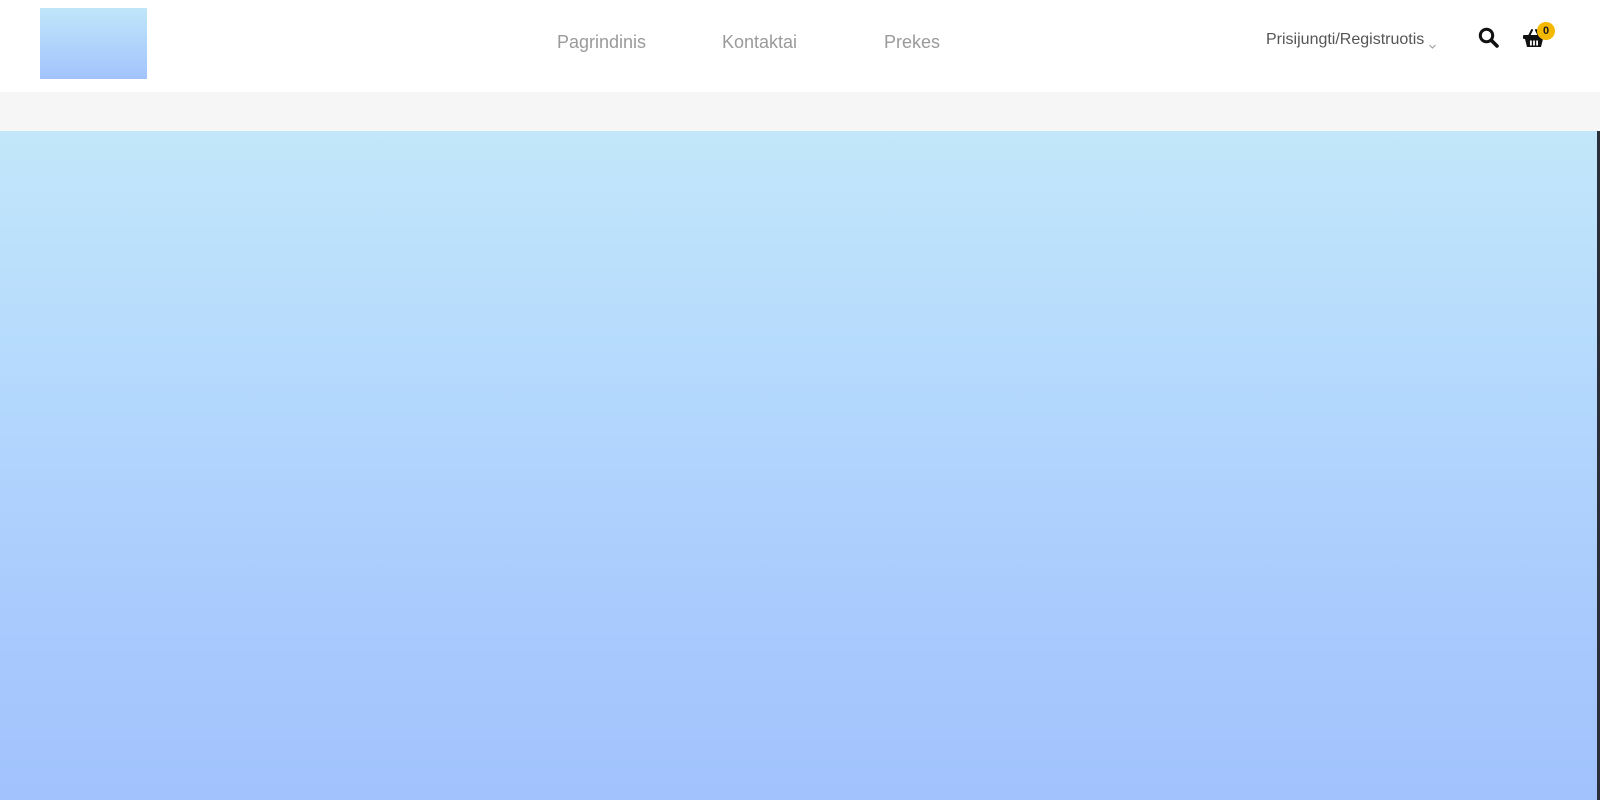  Describe the element at coordinates (912, 42) in the screenshot. I see `nav-link-prekes: Prekes` at that location.